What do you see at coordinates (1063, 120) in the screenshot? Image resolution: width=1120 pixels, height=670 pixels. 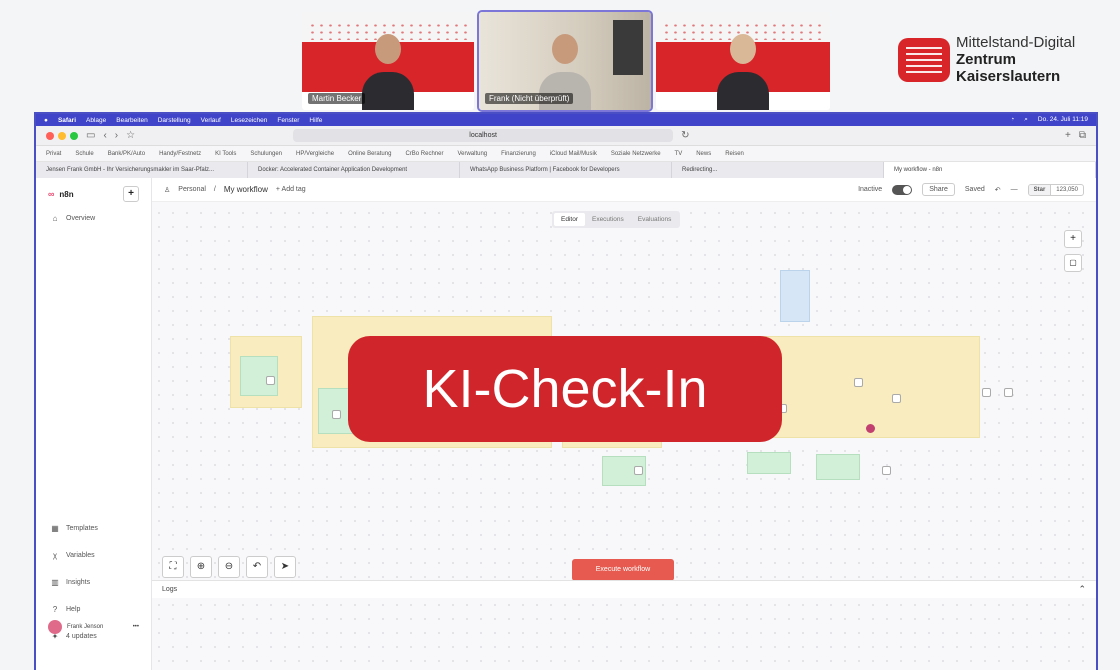 I see `menubar-clock: Do. 24. Juli 11:19` at bounding box center [1063, 120].